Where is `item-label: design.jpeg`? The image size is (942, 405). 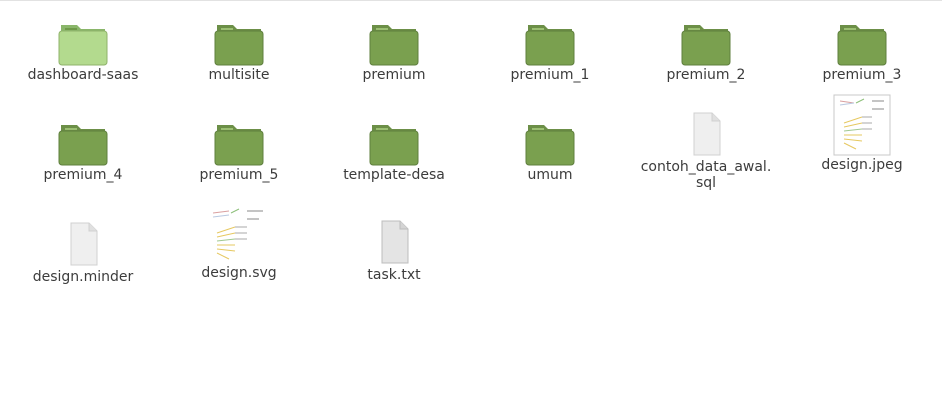 item-label: design.jpeg is located at coordinates (862, 165).